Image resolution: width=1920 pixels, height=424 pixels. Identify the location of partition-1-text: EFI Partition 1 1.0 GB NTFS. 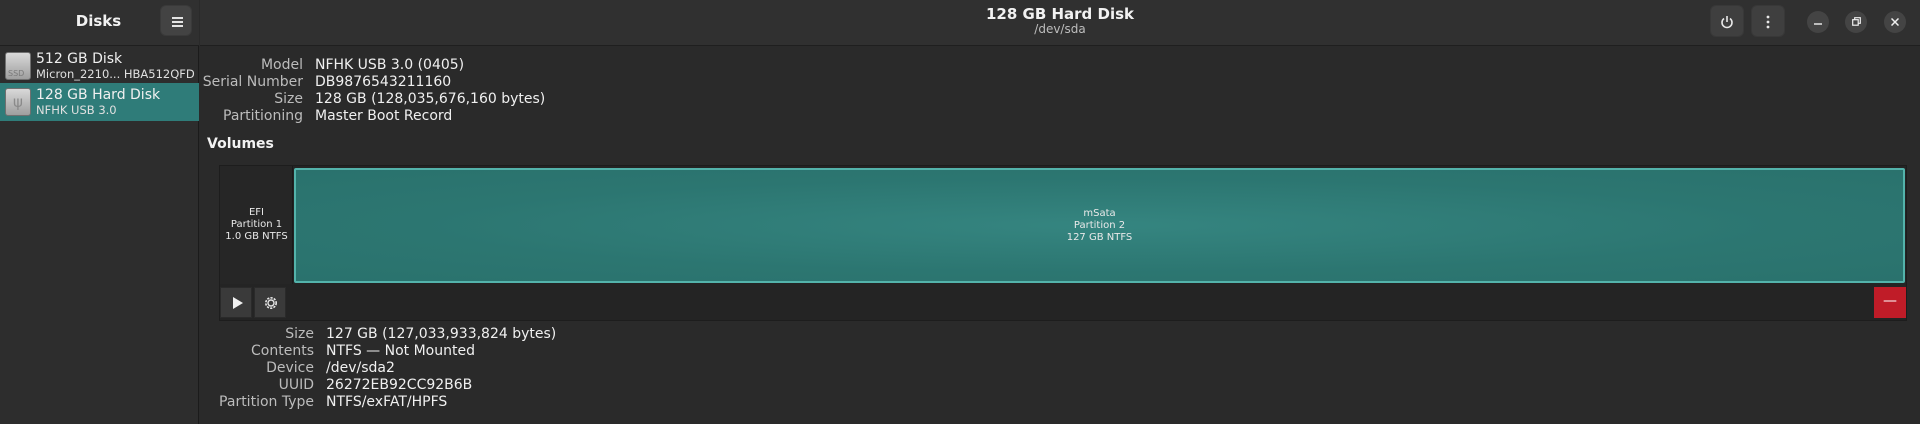
(256, 225).